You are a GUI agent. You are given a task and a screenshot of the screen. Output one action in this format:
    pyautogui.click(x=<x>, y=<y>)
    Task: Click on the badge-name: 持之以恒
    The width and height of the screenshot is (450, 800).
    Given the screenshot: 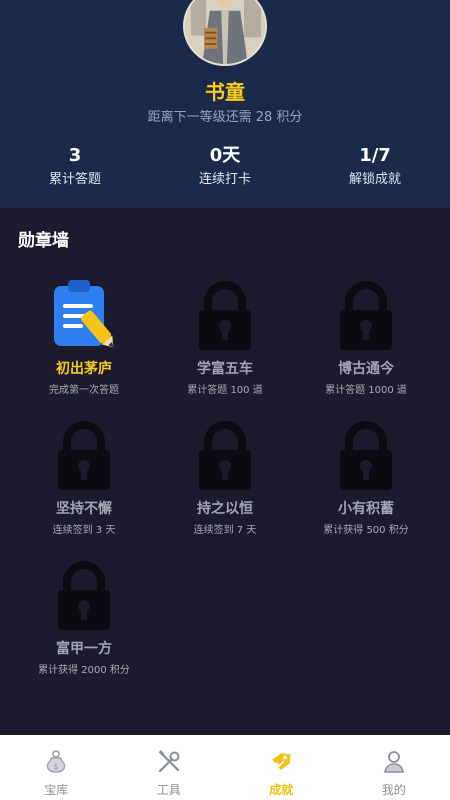 What is the action you would take?
    pyautogui.click(x=225, y=509)
    